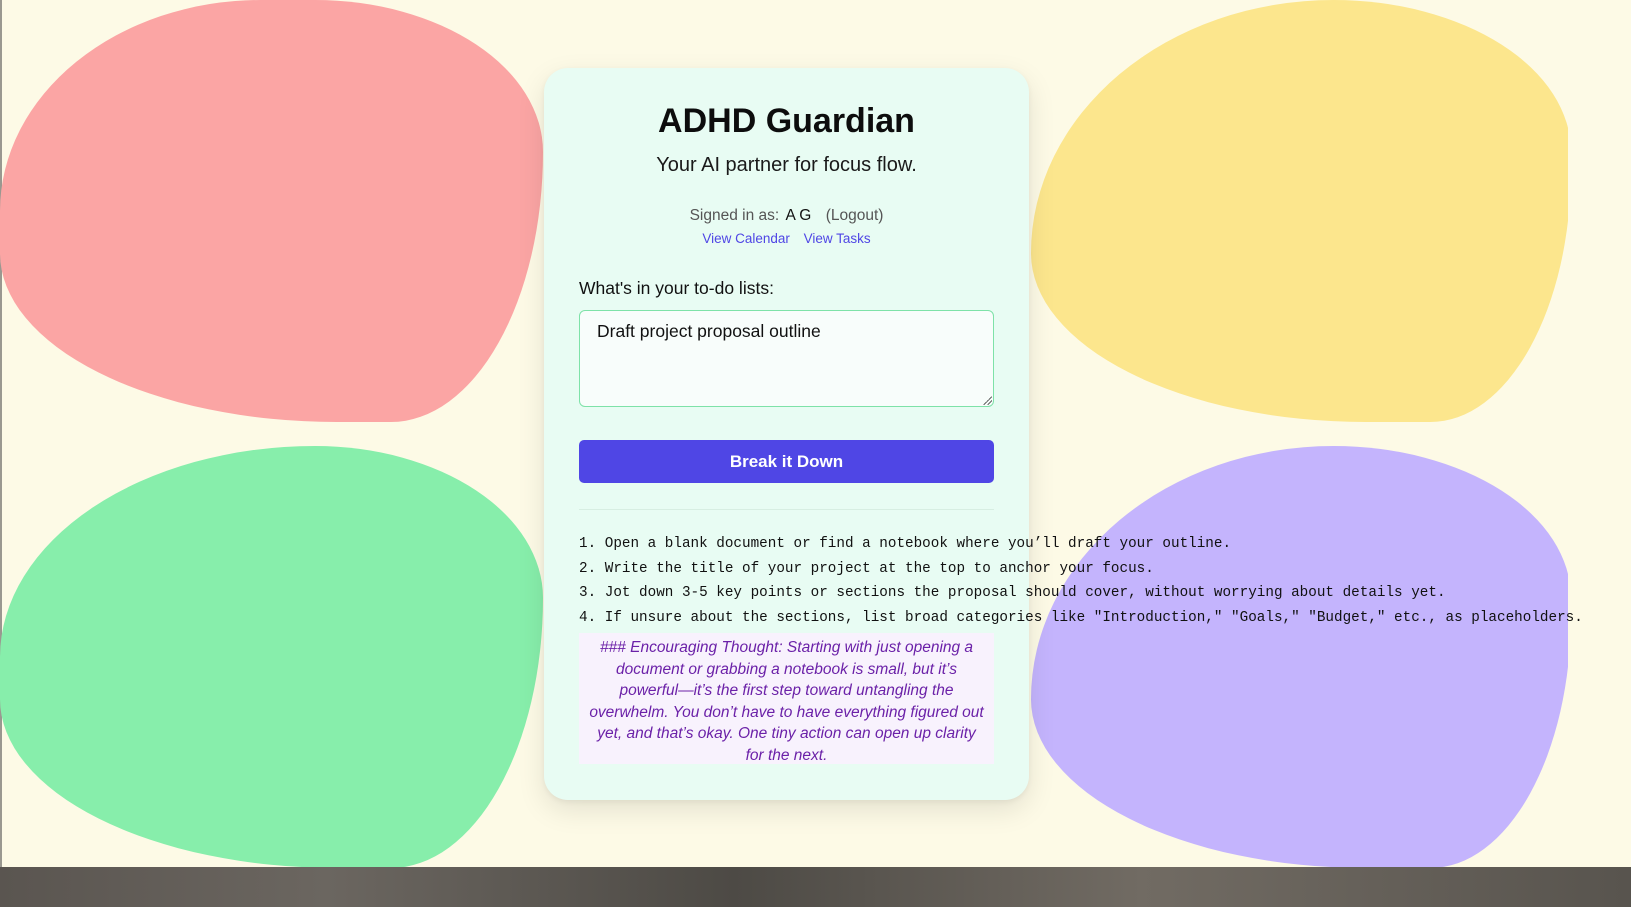  What do you see at coordinates (786, 461) in the screenshot?
I see `break-it-down-button: Break it Down` at bounding box center [786, 461].